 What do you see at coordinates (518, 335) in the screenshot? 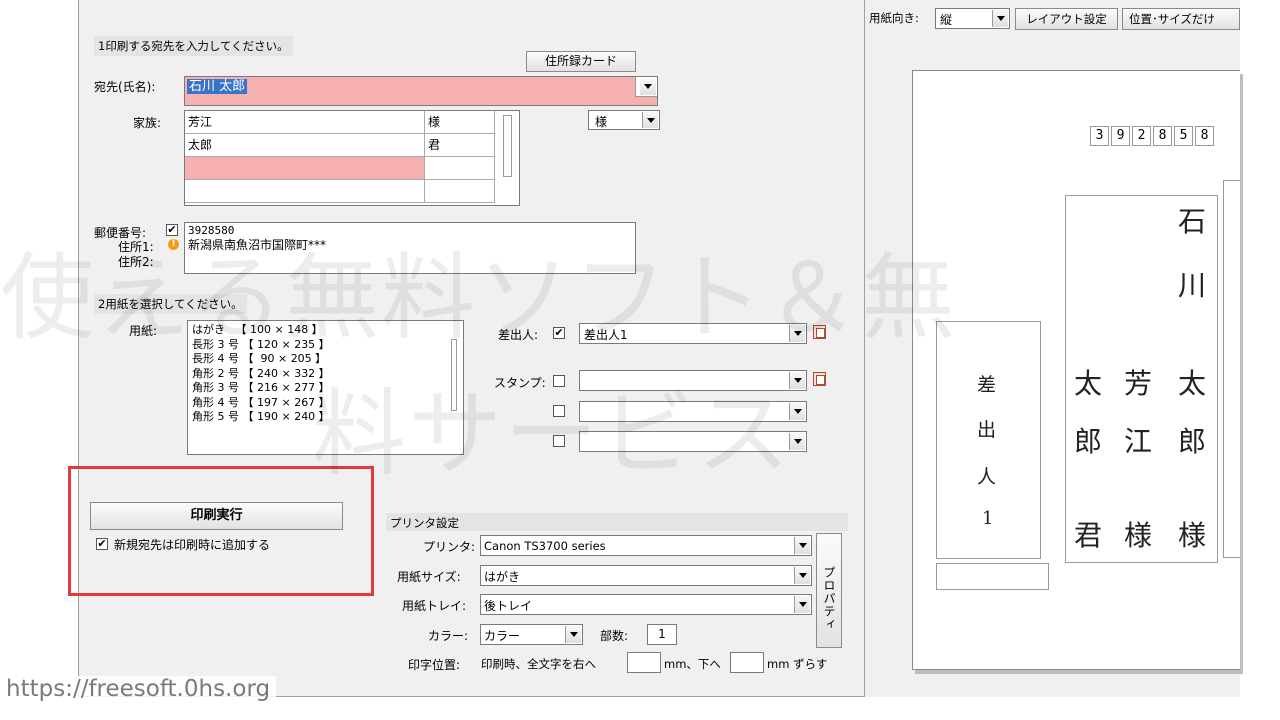
I see `sender-label: 差出人:` at bounding box center [518, 335].